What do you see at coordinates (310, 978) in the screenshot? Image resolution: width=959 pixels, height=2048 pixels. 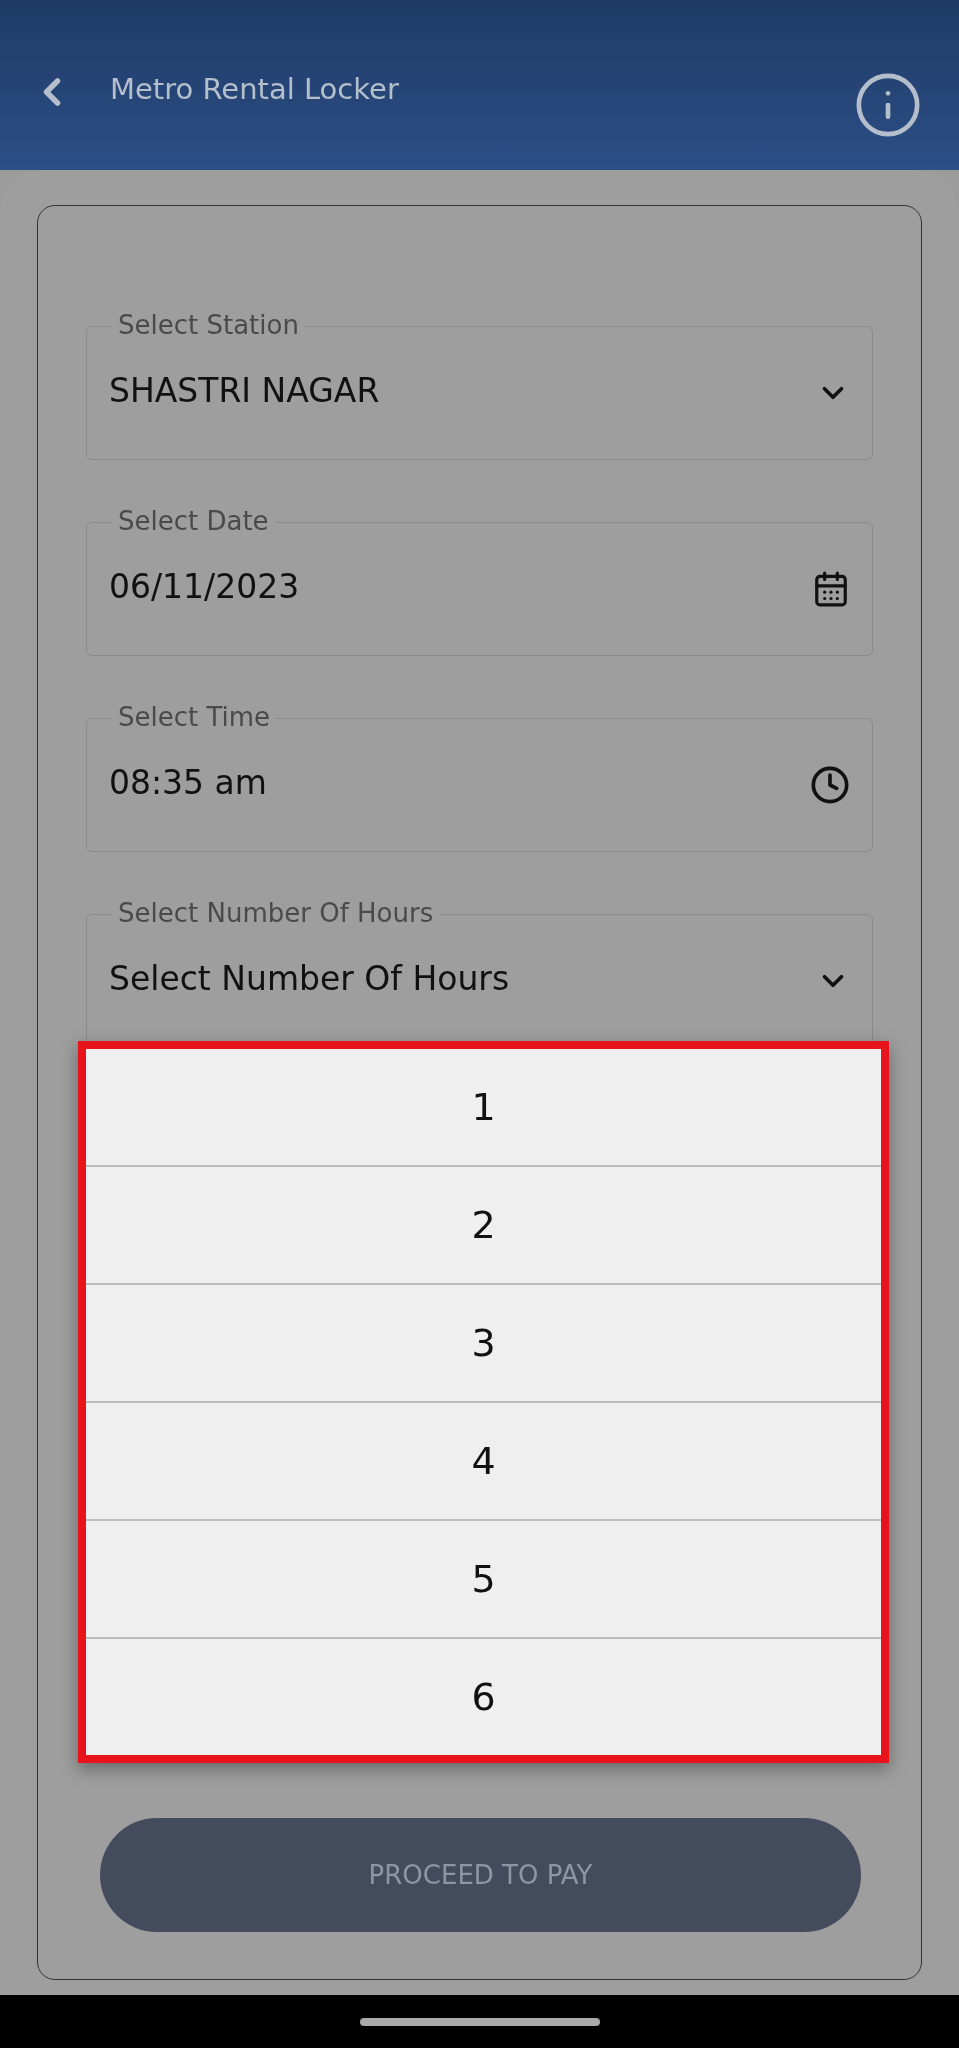 I see `field-value: Select Number Of Hours` at bounding box center [310, 978].